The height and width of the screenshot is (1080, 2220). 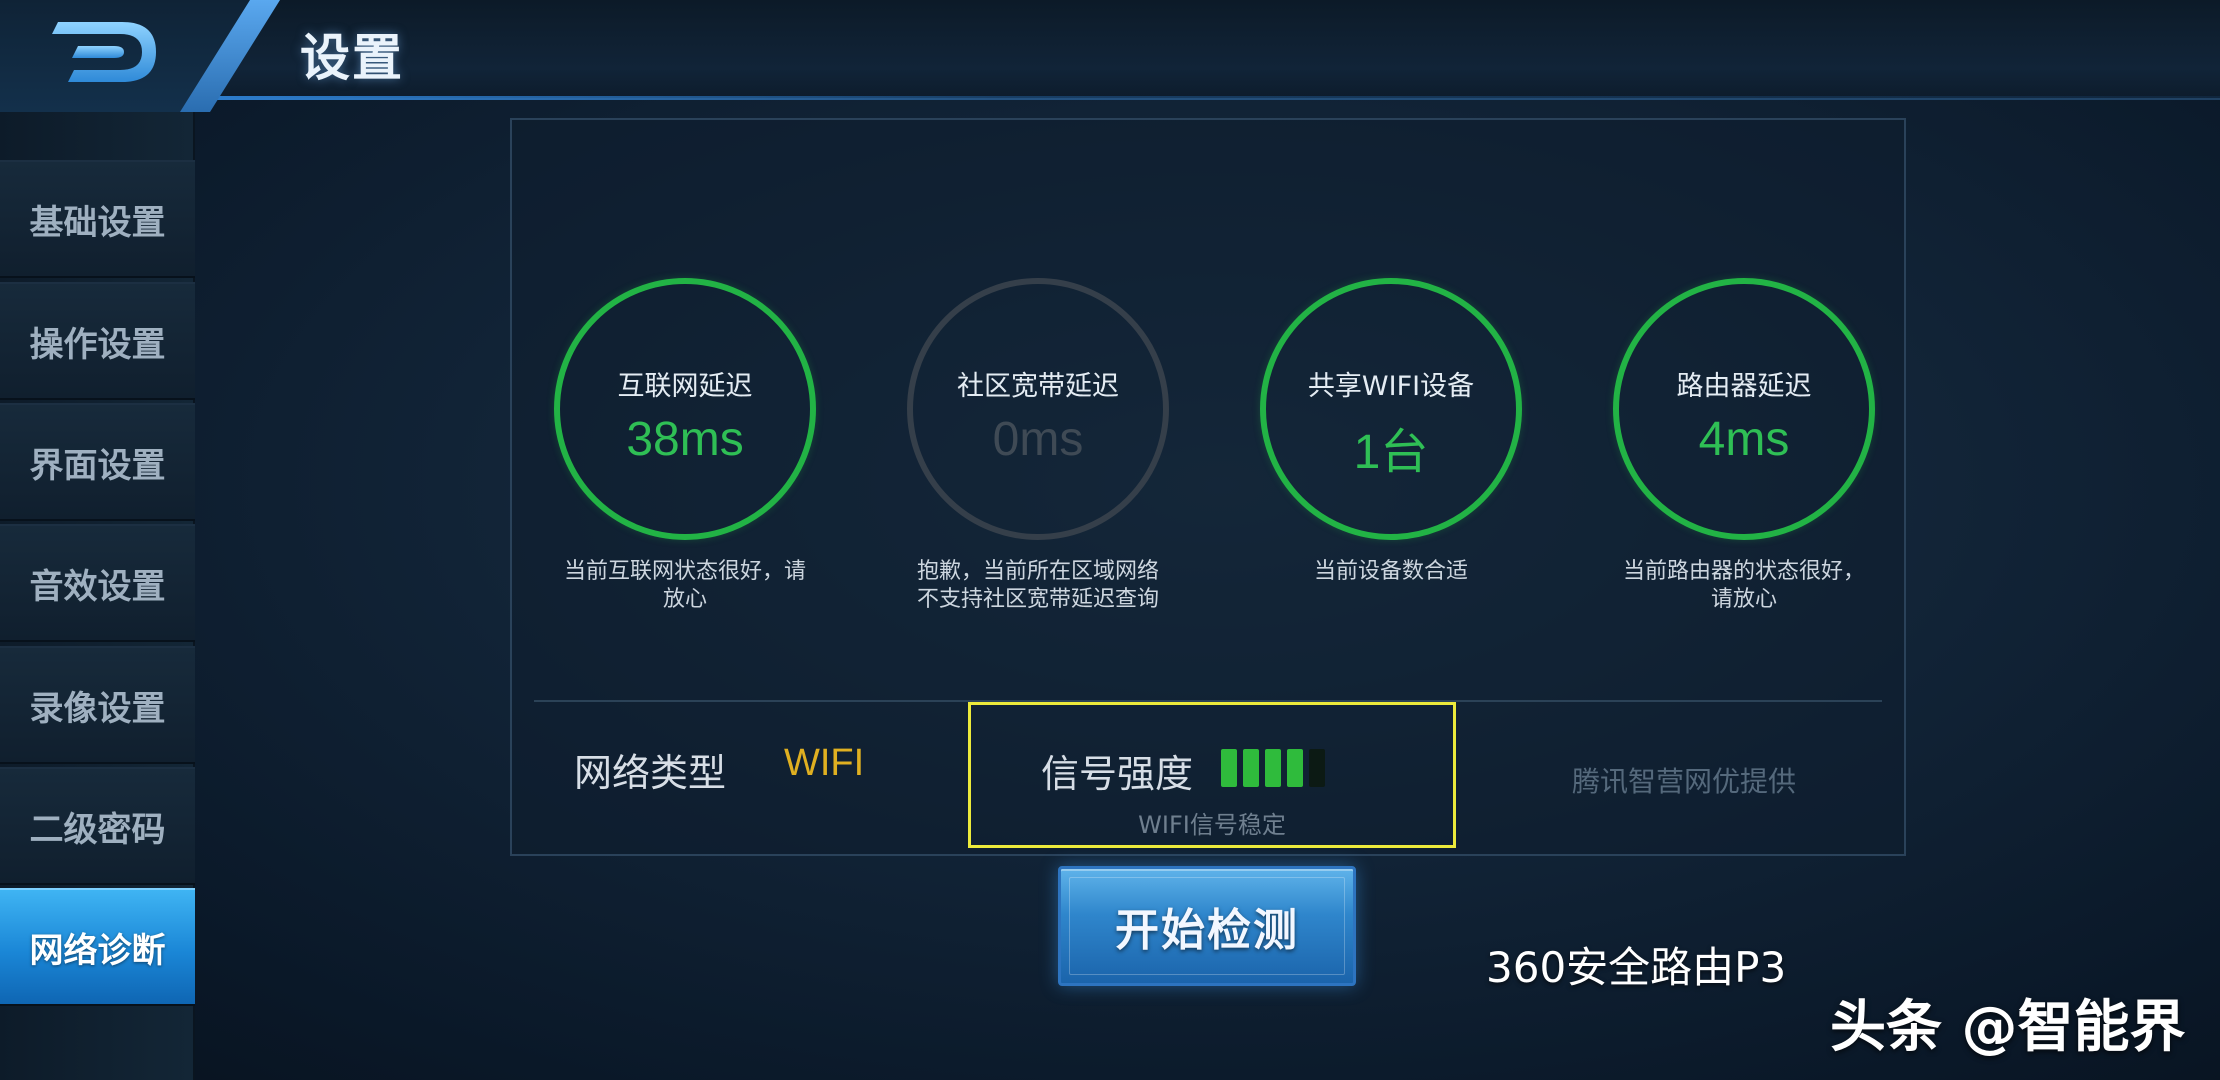 What do you see at coordinates (1744, 409) in the screenshot?
I see `gauge-ring: 路由器延迟 4ms` at bounding box center [1744, 409].